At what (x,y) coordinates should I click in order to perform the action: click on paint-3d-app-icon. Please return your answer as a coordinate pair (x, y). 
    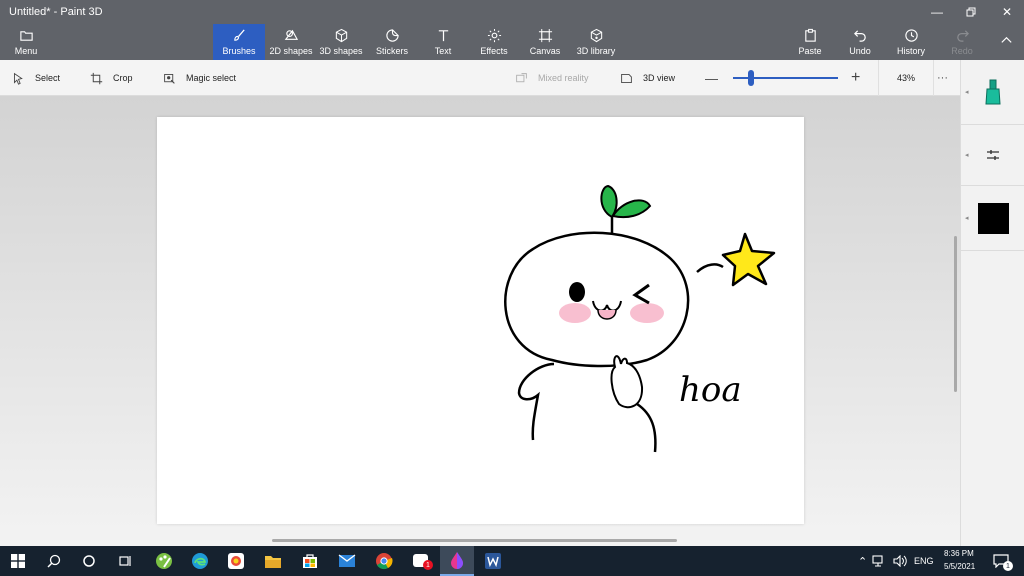
    Looking at the image, I should click on (457, 560).